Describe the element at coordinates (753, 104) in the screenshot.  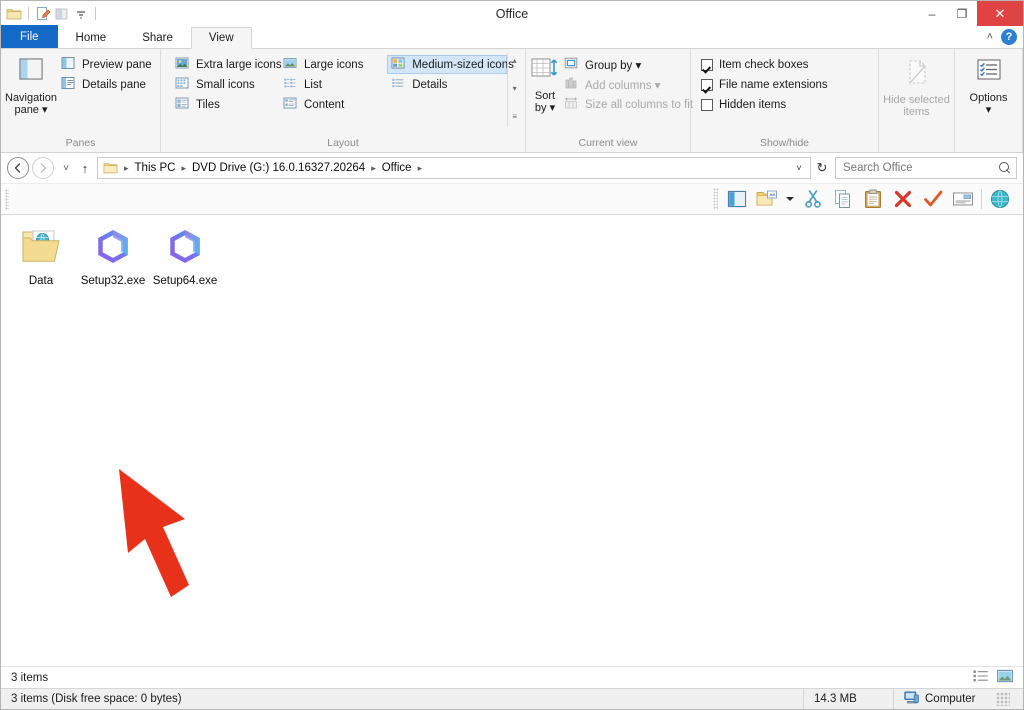
I see `hidden-items-label: Hidden items` at that location.